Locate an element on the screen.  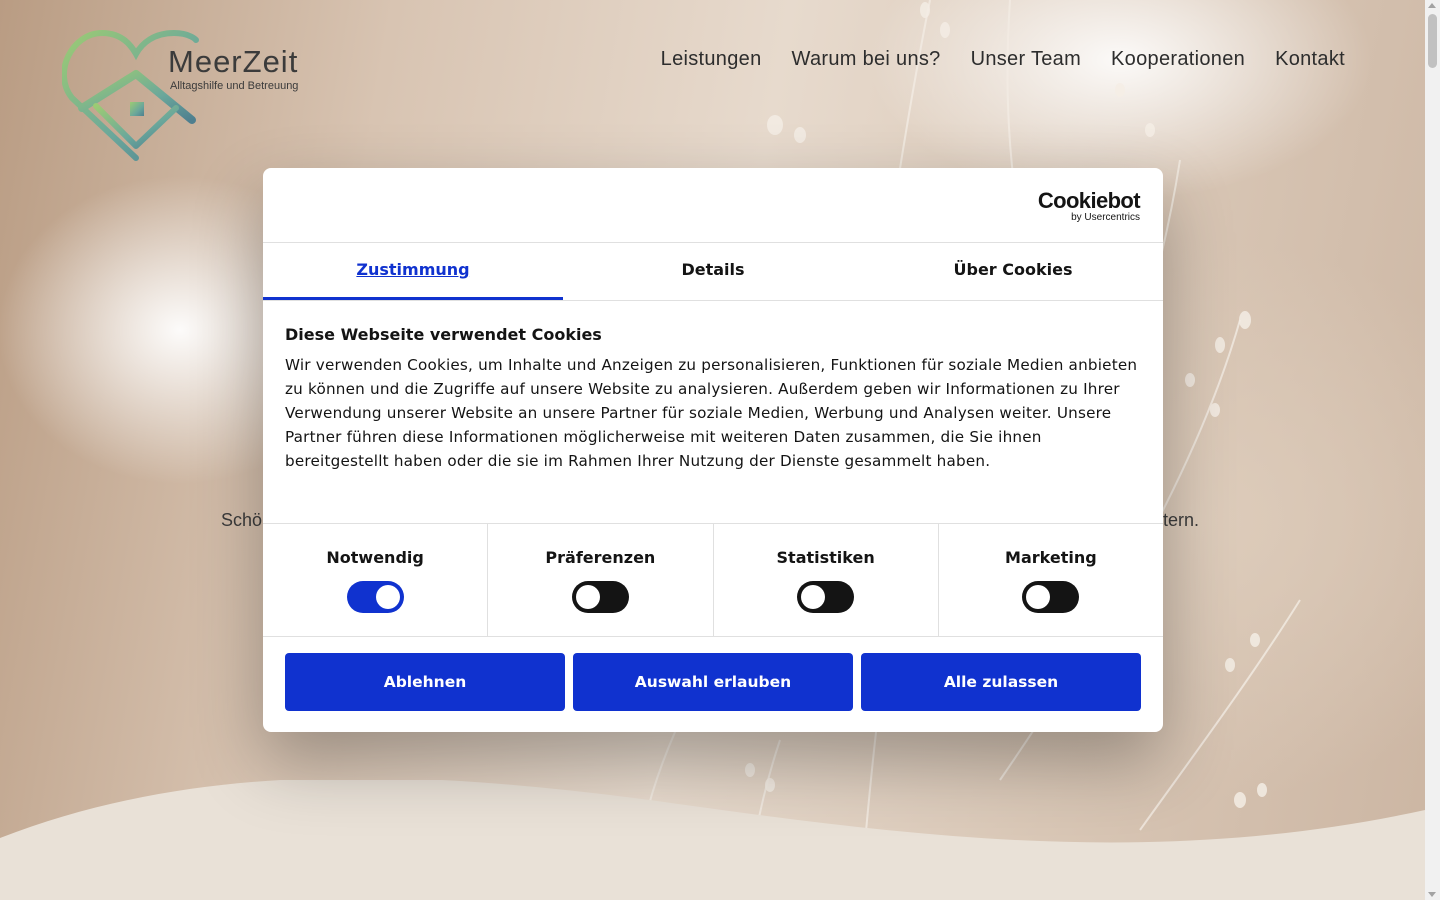
scroll-up-arrow-icon is located at coordinates (1432, 5).